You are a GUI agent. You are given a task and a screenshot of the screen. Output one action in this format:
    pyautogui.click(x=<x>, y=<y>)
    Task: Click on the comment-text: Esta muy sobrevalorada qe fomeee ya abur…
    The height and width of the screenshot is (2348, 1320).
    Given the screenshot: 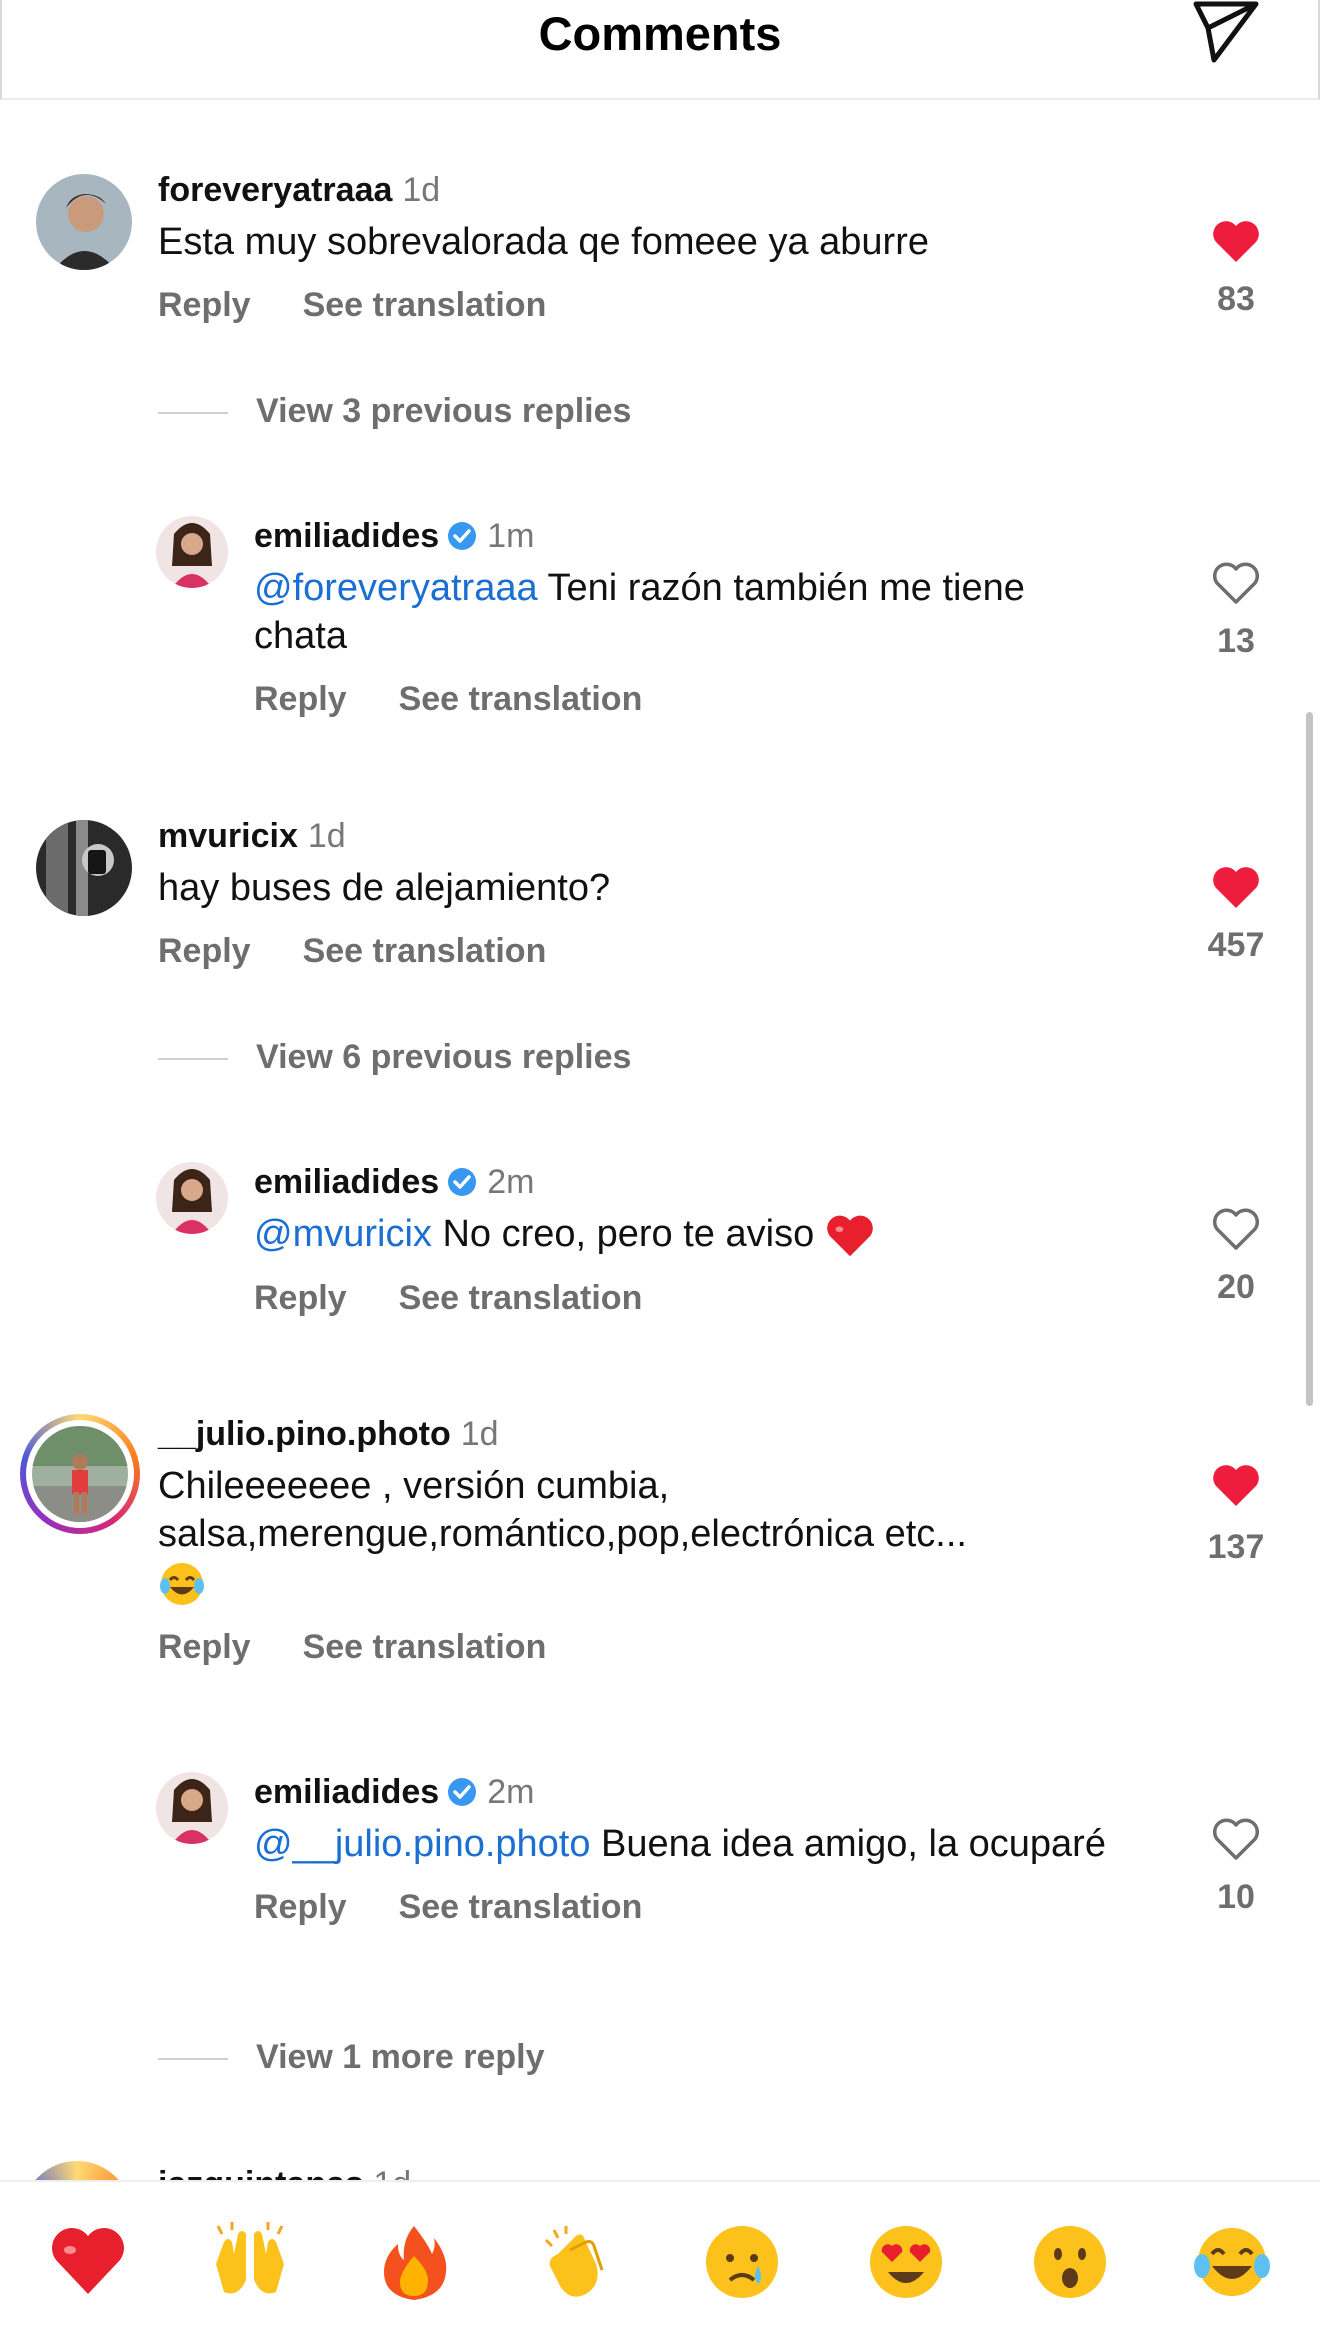 What is the action you would take?
    pyautogui.click(x=543, y=242)
    